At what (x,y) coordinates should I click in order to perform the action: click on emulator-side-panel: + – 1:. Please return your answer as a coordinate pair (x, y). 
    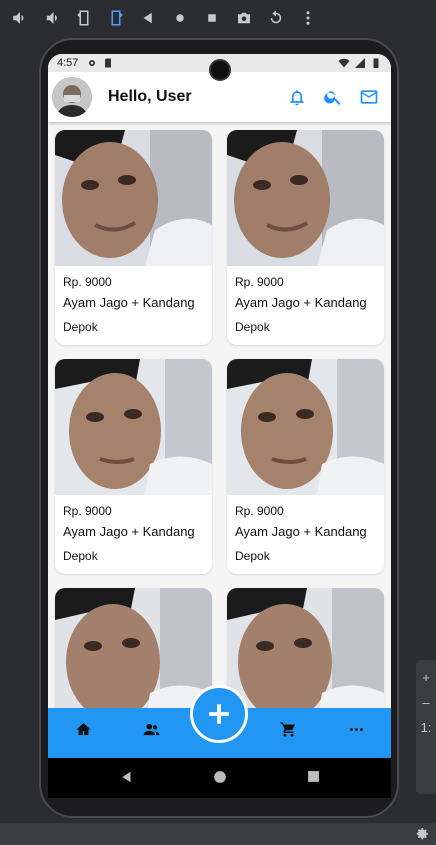
    Looking at the image, I should click on (426, 727).